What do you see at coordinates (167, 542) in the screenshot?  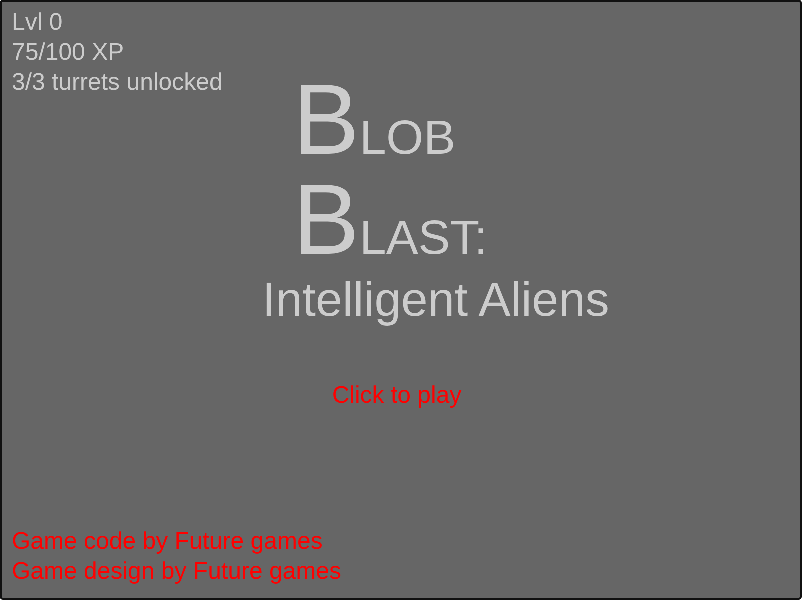 I see `credit-text: Game code by Future games` at bounding box center [167, 542].